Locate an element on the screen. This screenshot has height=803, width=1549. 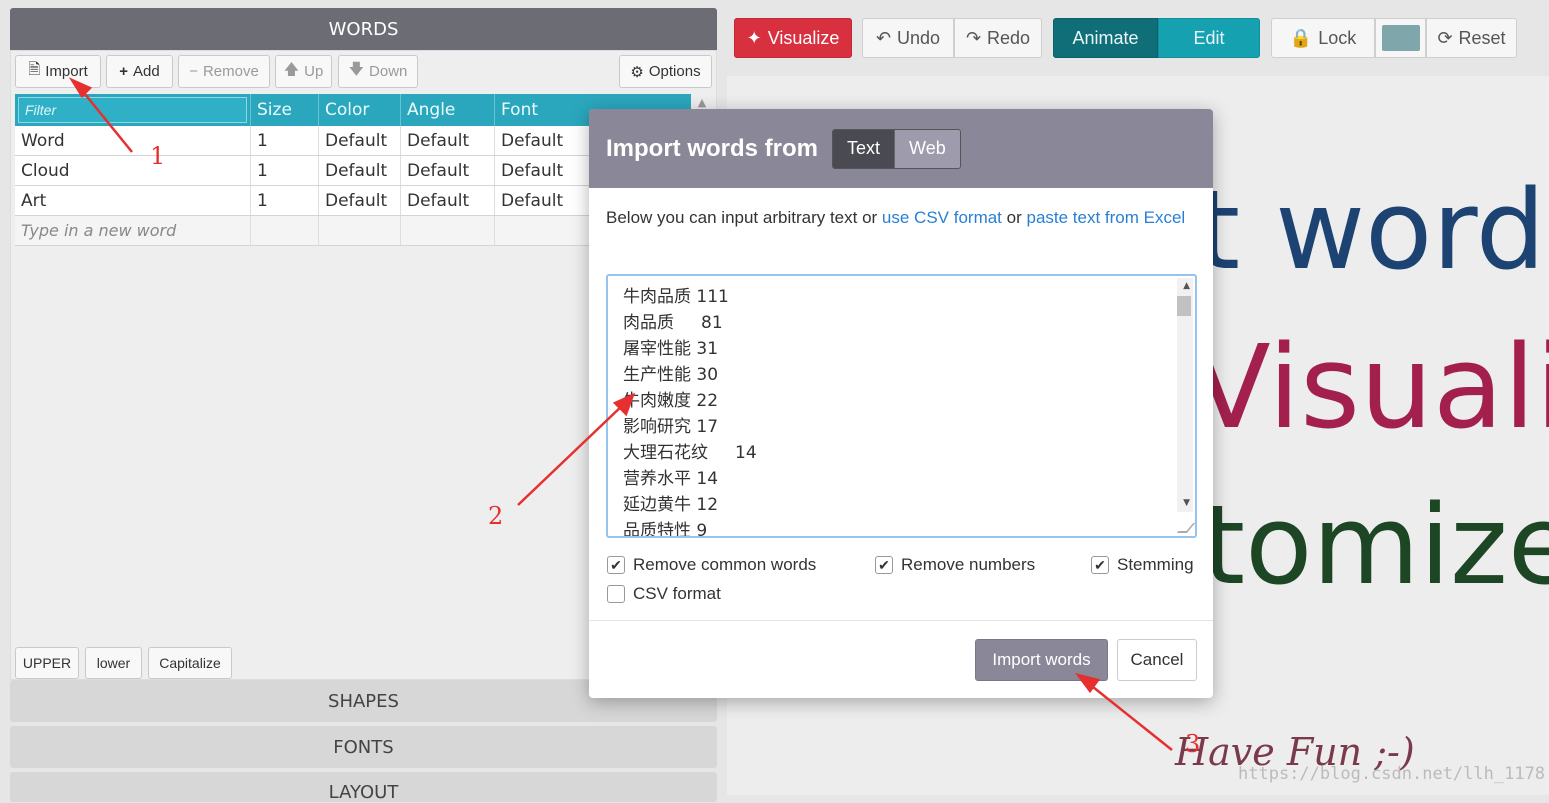
annotation-label-1: 1 is located at coordinates (158, 156).